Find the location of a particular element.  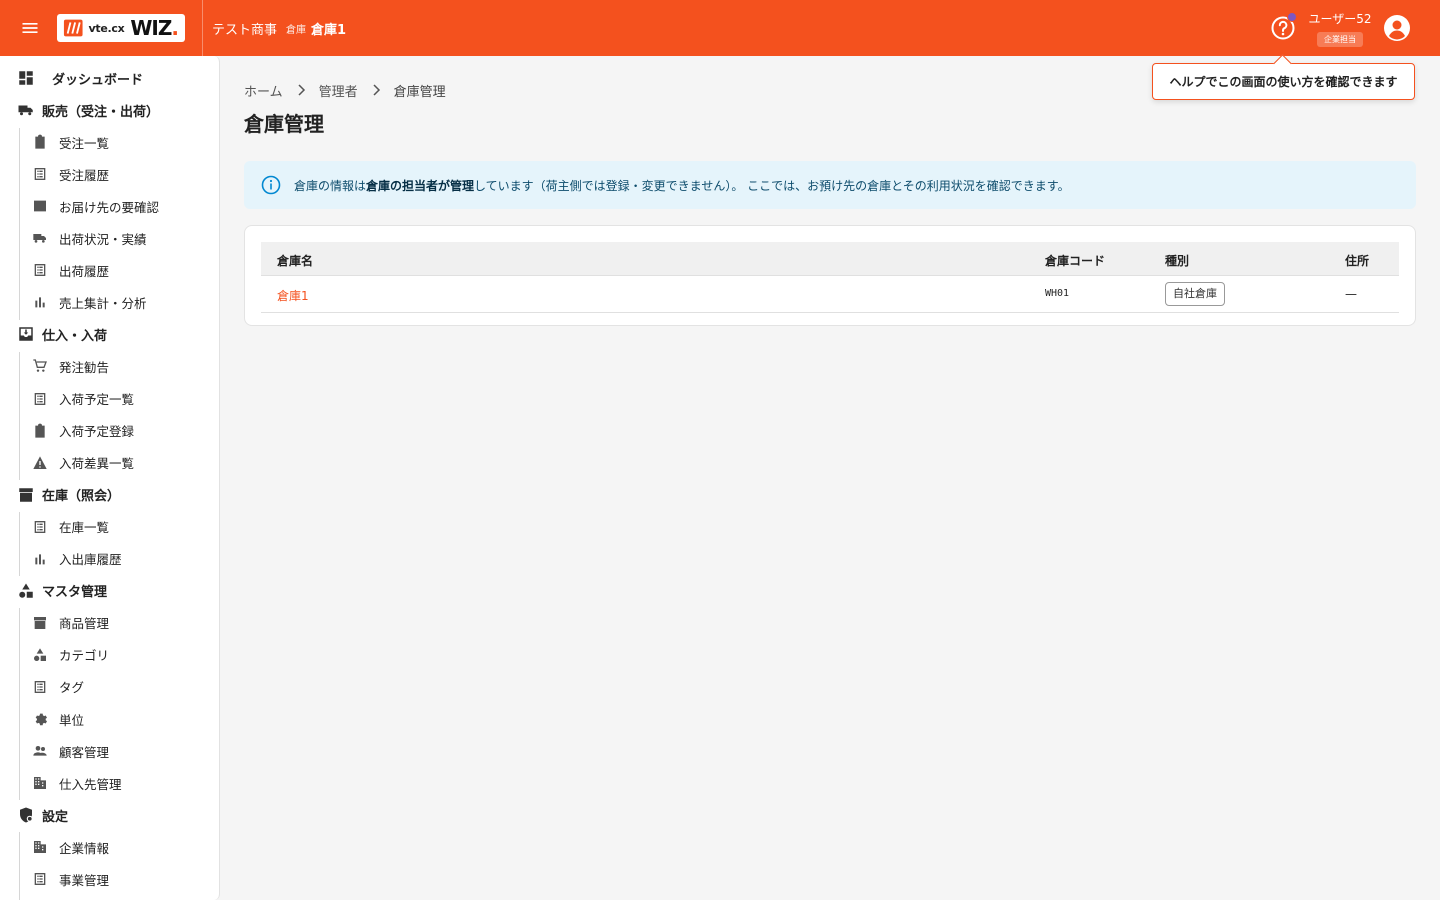

sidebar-item: 入荷差異一覧 is located at coordinates (82, 463).